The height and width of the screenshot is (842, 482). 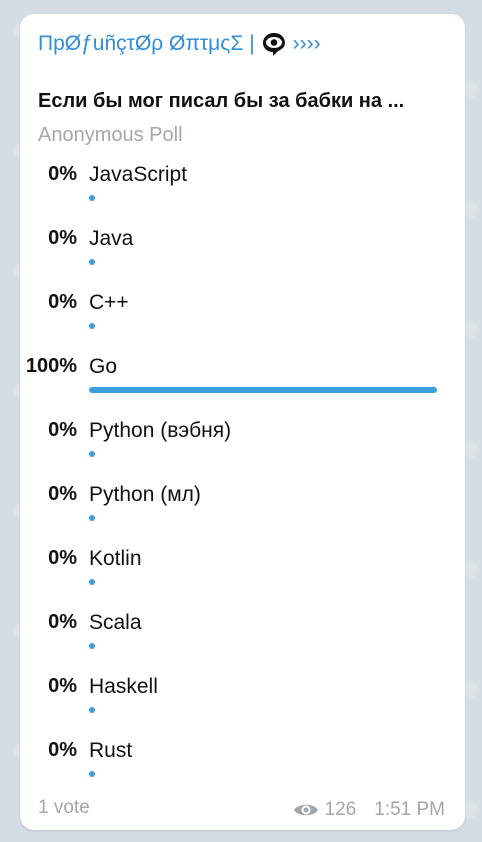 What do you see at coordinates (409, 809) in the screenshot?
I see `message-time: 1:51 PM` at bounding box center [409, 809].